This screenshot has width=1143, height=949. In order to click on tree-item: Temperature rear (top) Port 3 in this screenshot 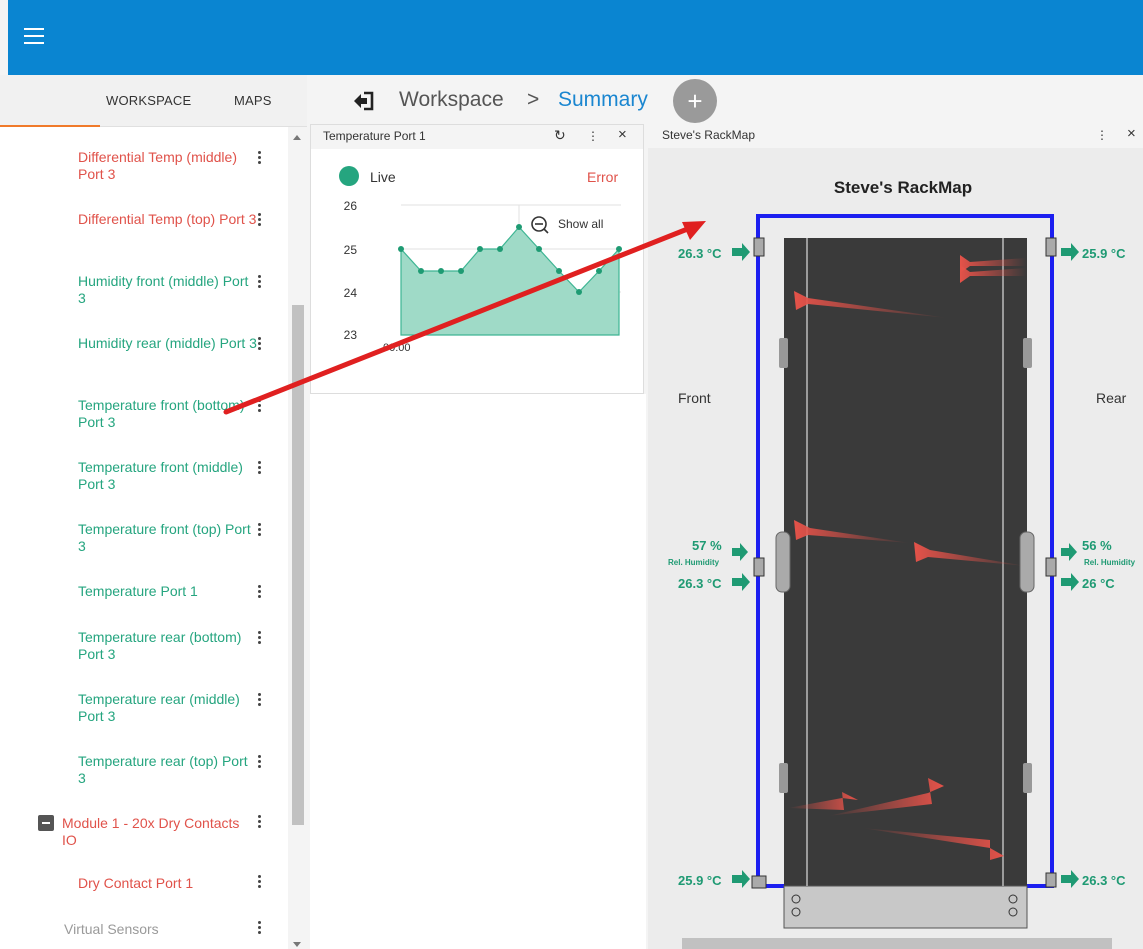, I will do `click(168, 770)`.